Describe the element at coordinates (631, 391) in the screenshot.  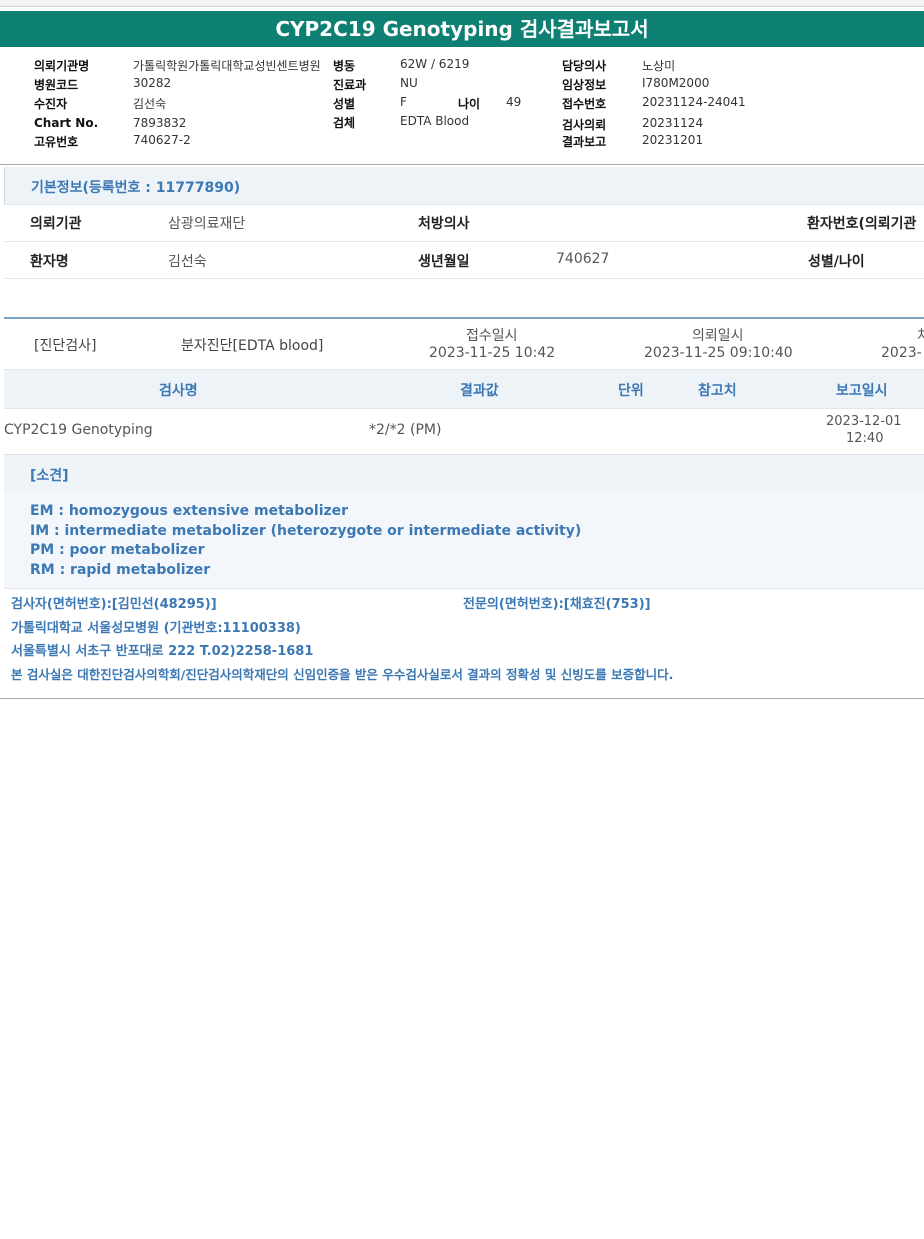
I see `column-header-unit: 단위` at that location.